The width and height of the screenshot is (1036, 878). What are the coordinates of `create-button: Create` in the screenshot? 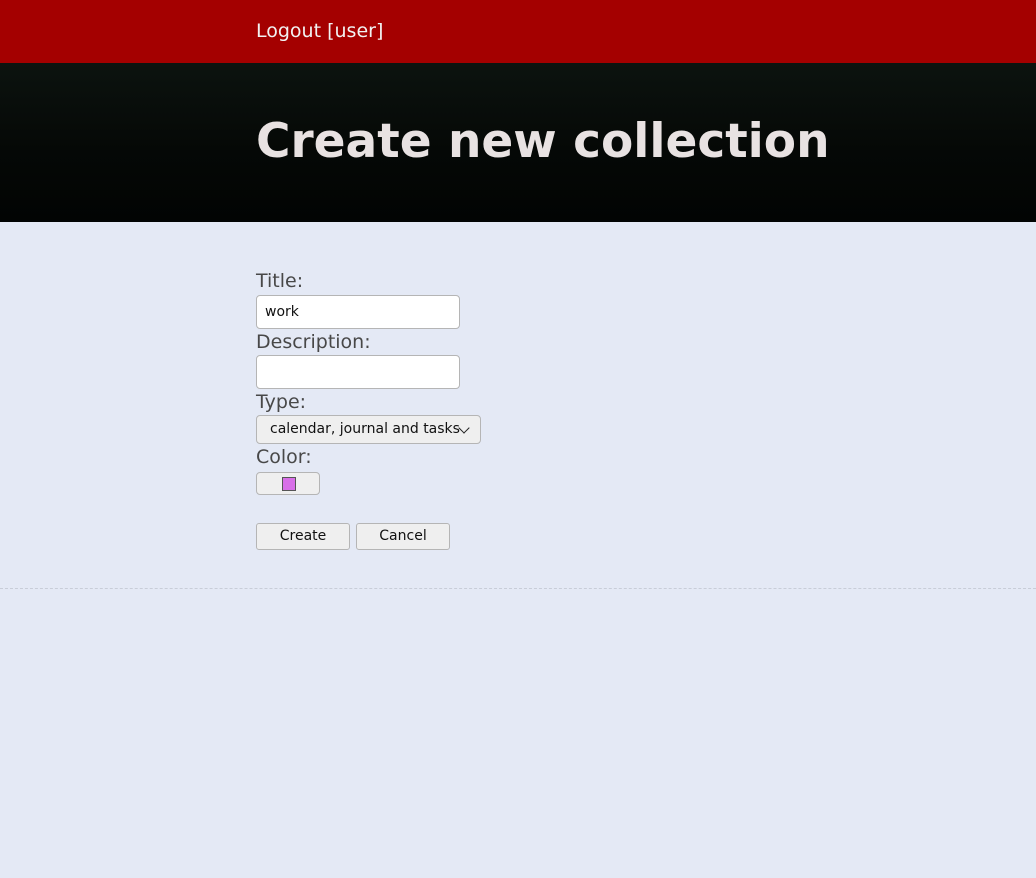 It's located at (303, 536).